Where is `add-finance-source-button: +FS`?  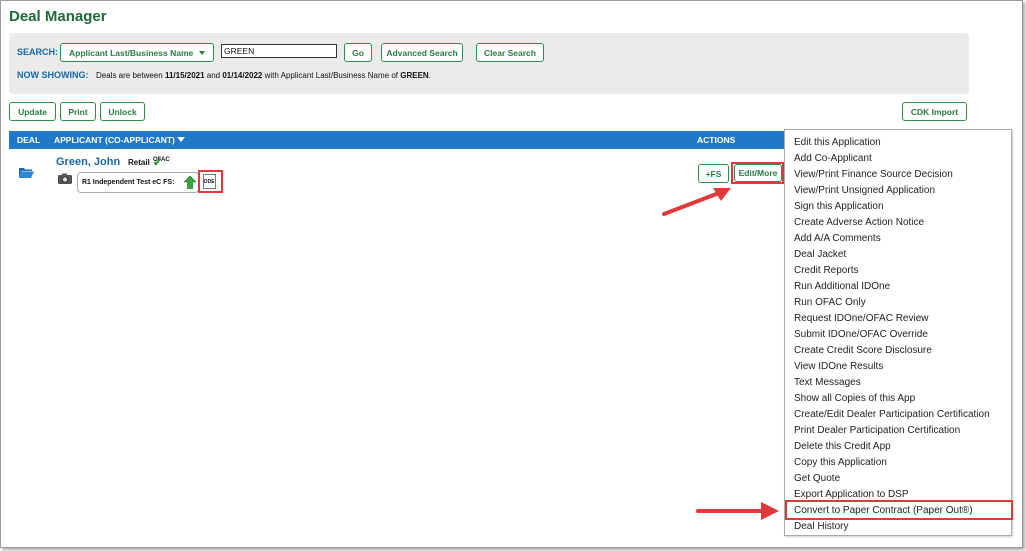 add-finance-source-button: +FS is located at coordinates (713, 173).